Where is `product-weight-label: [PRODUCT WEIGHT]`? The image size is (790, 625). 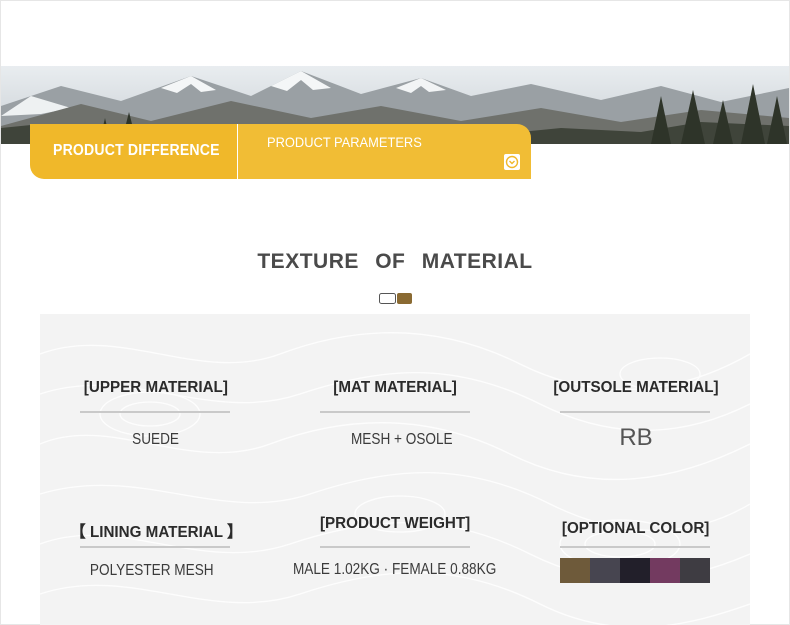
product-weight-label: [PRODUCT WEIGHT] is located at coordinates (395, 523).